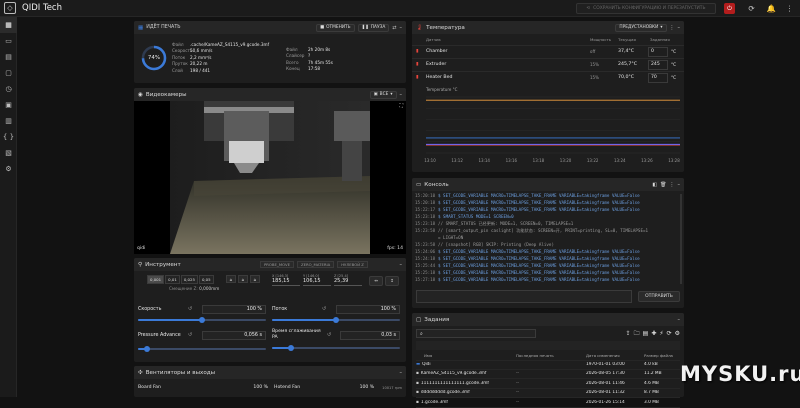  What do you see at coordinates (277, 264) in the screenshot?
I see `toolhead-action-button: PROBE_MOVE` at bounding box center [277, 264].